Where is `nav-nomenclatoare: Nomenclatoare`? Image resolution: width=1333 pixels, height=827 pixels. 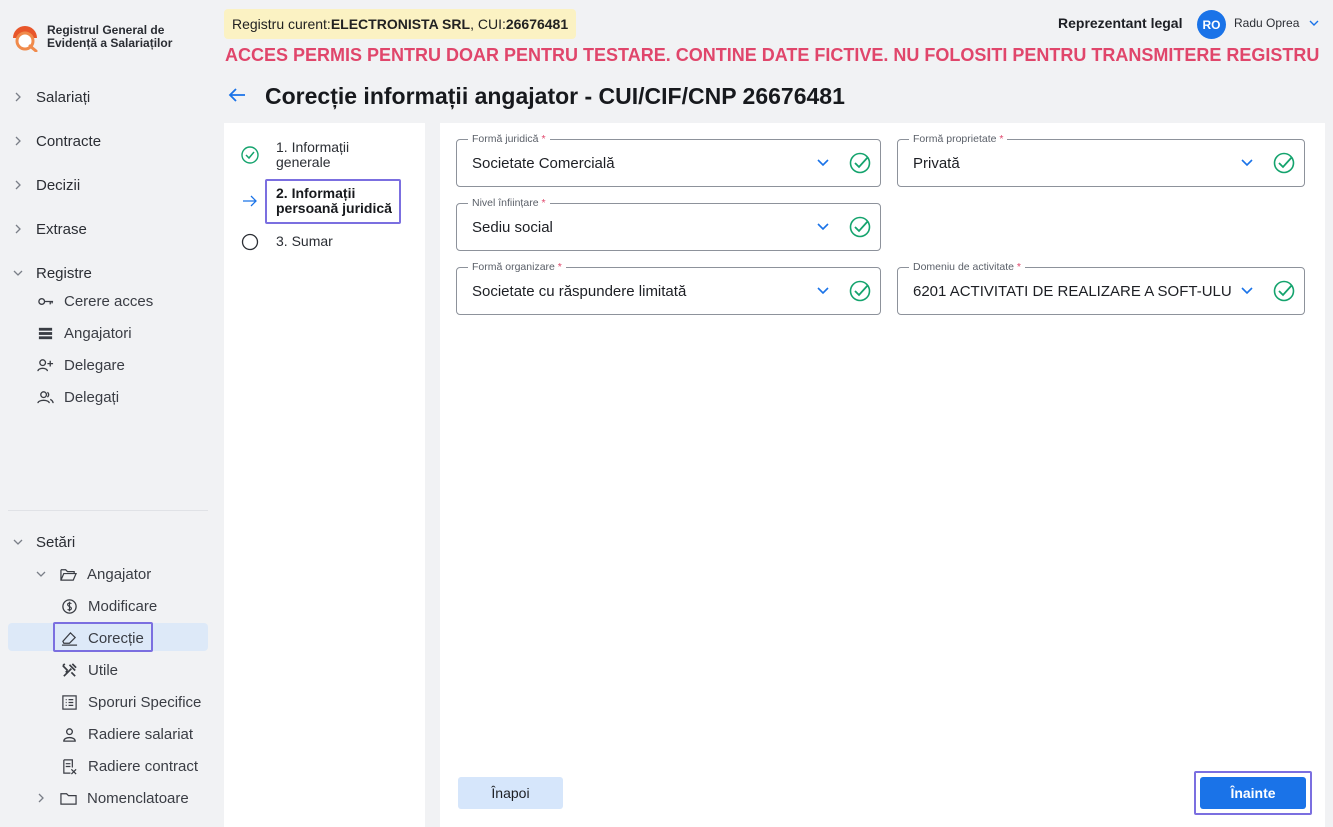 nav-nomenclatoare: Nomenclatoare is located at coordinates (111, 798).